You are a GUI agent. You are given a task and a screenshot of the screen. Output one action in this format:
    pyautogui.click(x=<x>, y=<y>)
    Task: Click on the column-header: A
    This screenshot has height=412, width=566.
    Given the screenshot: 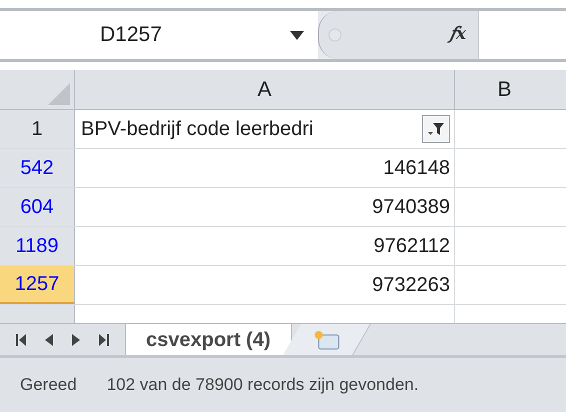 What is the action you would take?
    pyautogui.click(x=265, y=89)
    